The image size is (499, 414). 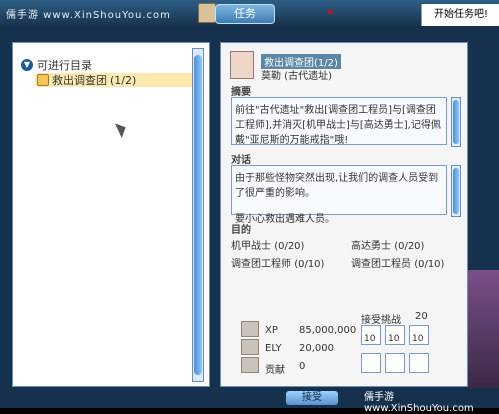 What do you see at coordinates (460, 15) in the screenshot?
I see `start-quest-button: 开始任务吧!` at bounding box center [460, 15].